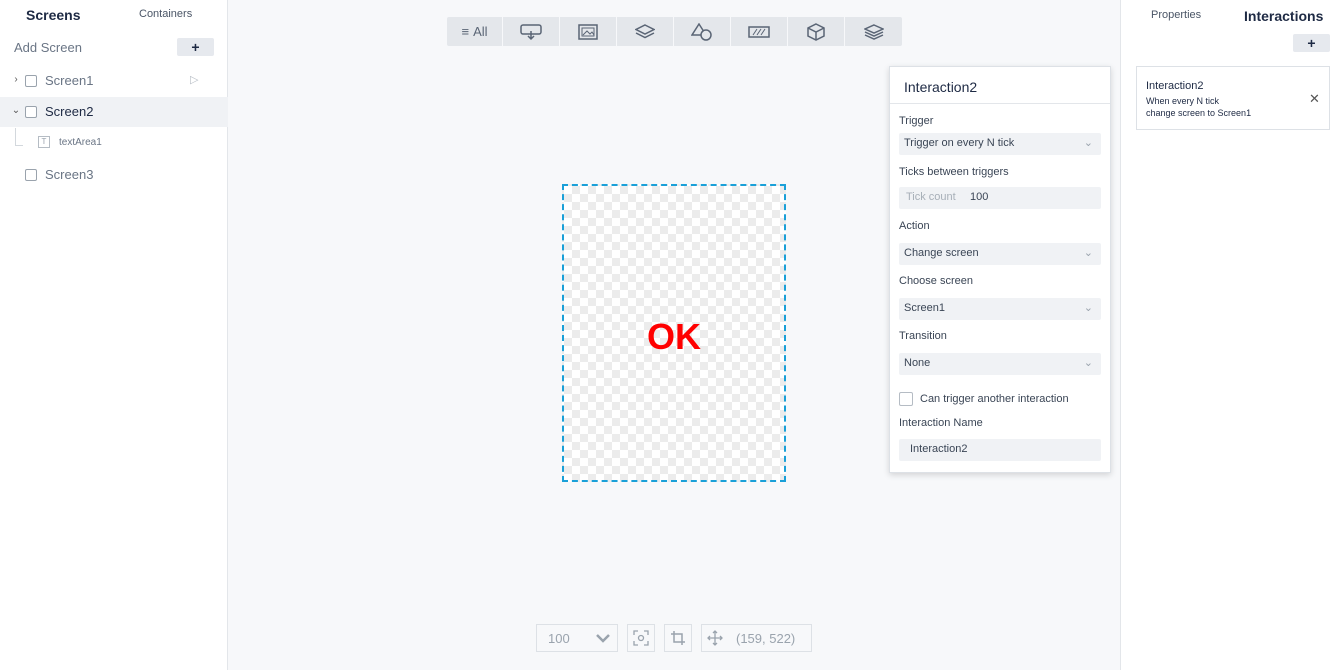 The width and height of the screenshot is (1342, 670). I want to click on interaction-name-label: Interaction Name, so click(941, 423).